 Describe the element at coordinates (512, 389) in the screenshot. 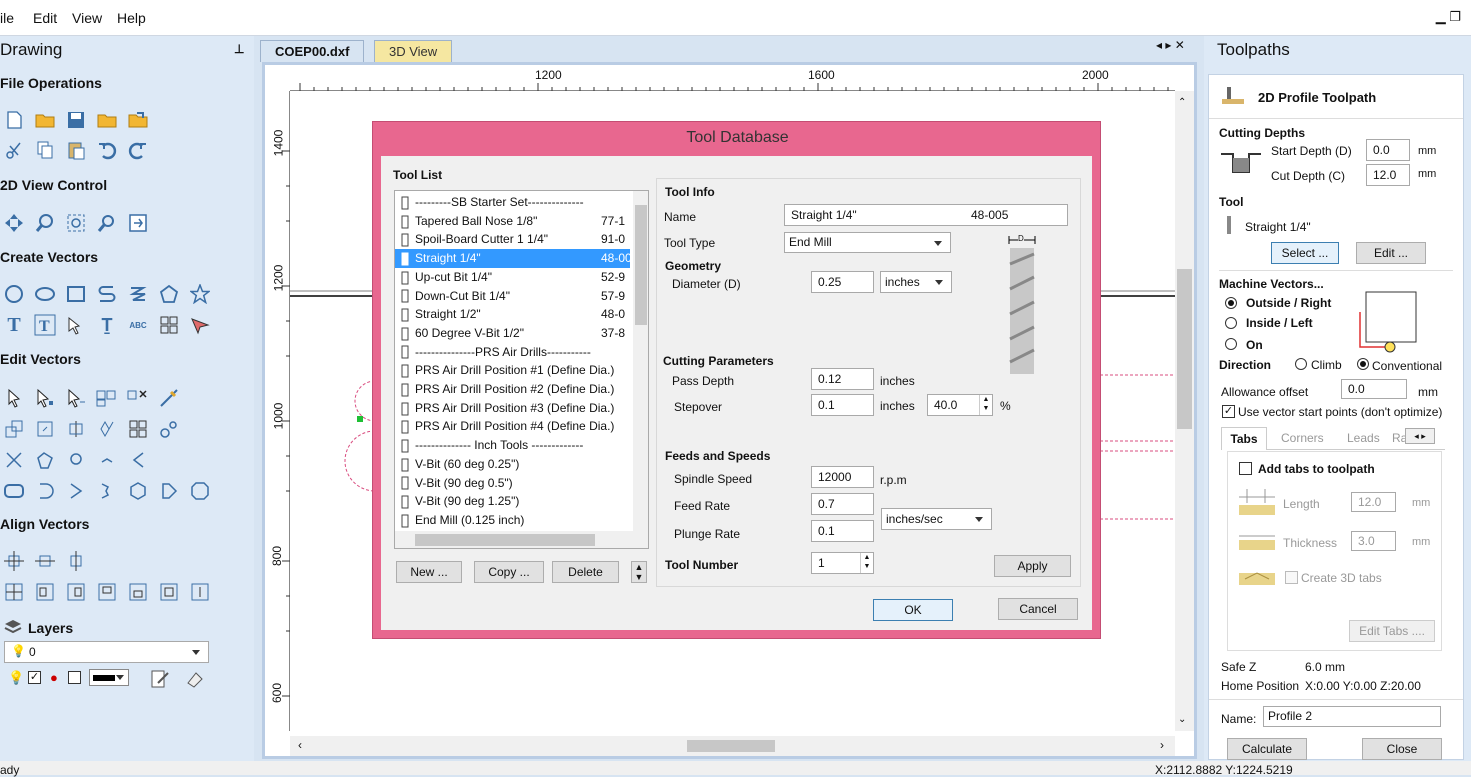

I see `tool-list-item: PRS Air Drill Position #2 (Define Dia.)` at that location.